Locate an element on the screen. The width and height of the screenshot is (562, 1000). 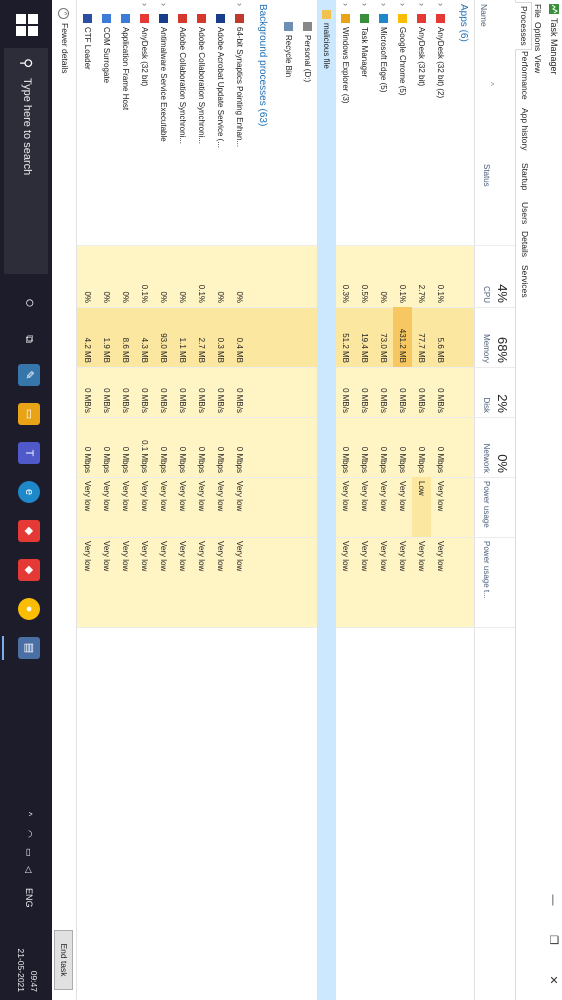
drive-icon is located at coordinates (307, 26).